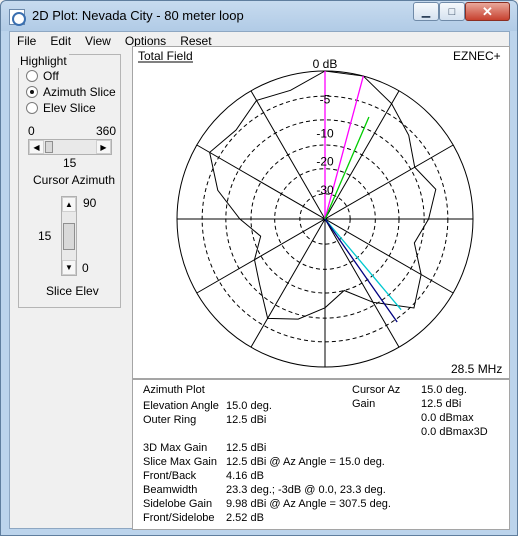  I want to click on info-dbmax3d-value: 0.0 dBmax3D, so click(454, 432).